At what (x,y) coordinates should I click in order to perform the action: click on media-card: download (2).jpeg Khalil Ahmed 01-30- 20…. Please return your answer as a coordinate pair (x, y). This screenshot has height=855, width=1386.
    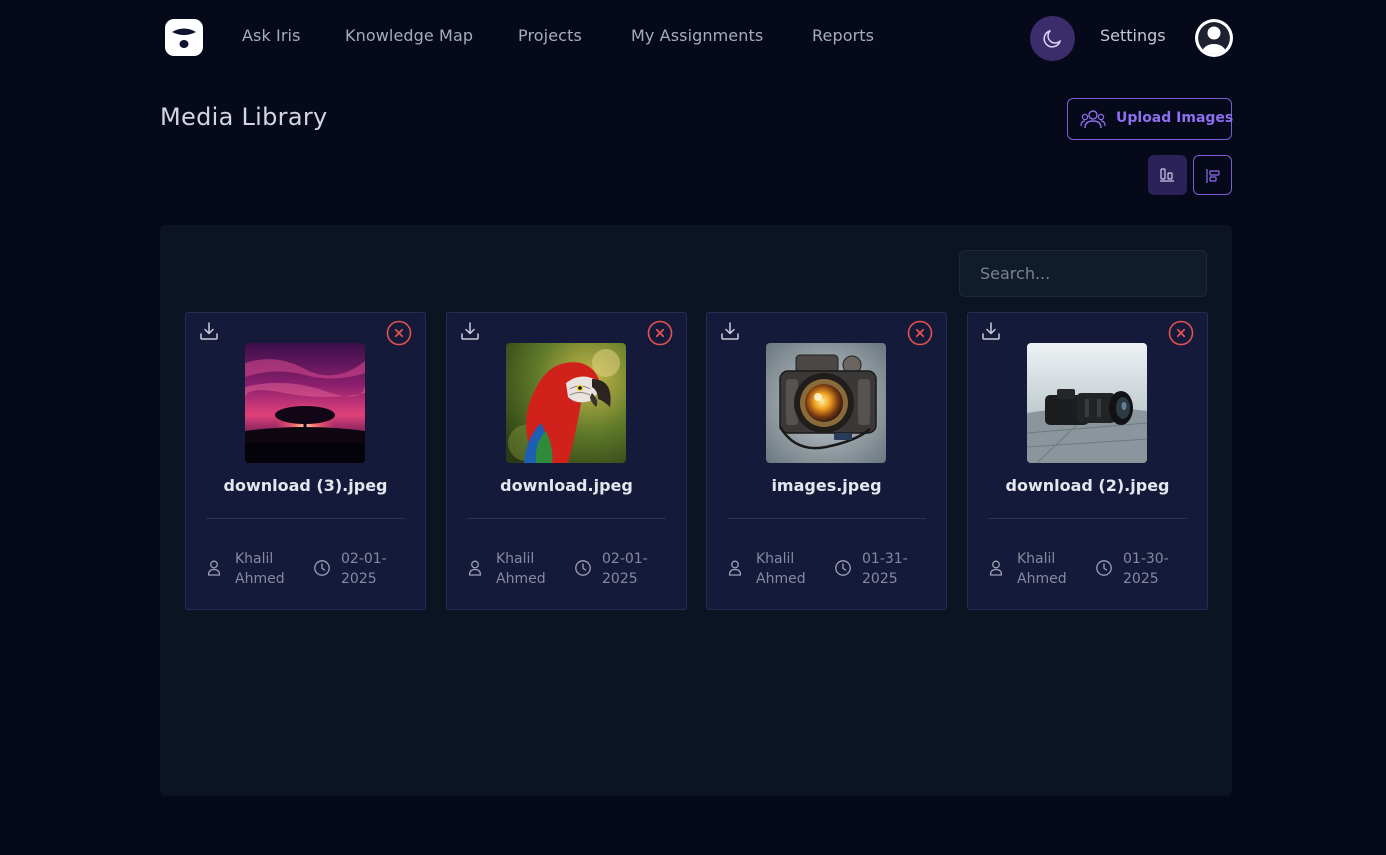
    Looking at the image, I should click on (1087, 461).